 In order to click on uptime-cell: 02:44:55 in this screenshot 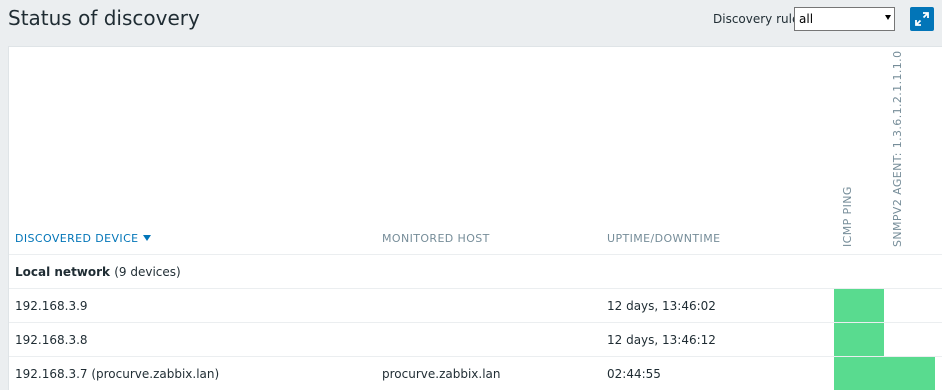, I will do `click(634, 374)`.